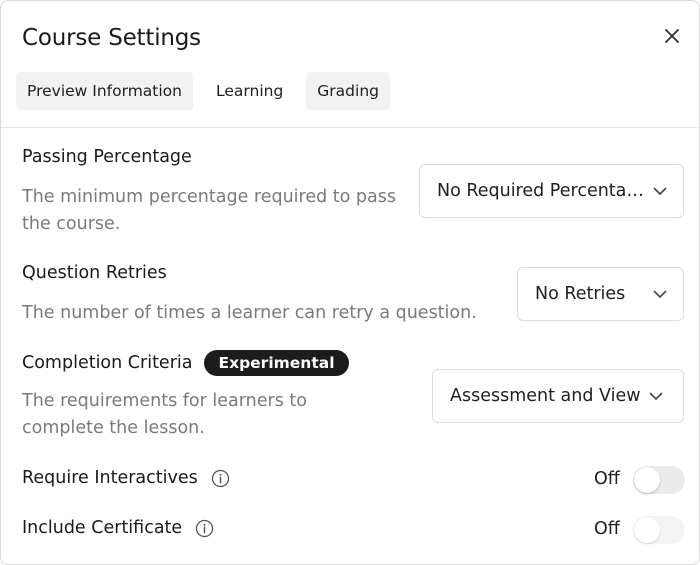  What do you see at coordinates (104, 91) in the screenshot?
I see `tab-preview-information: Preview Information` at bounding box center [104, 91].